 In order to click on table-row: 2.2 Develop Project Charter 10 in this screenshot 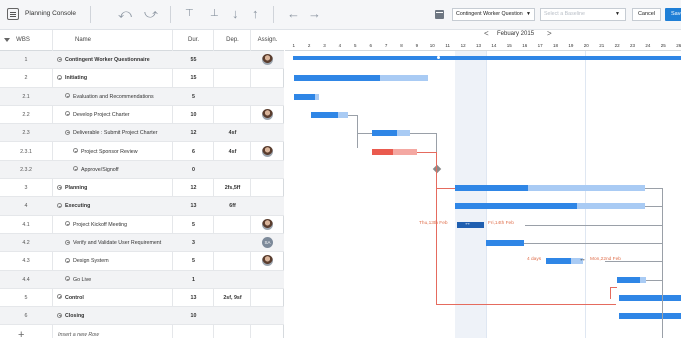, I will do `click(142, 115)`.